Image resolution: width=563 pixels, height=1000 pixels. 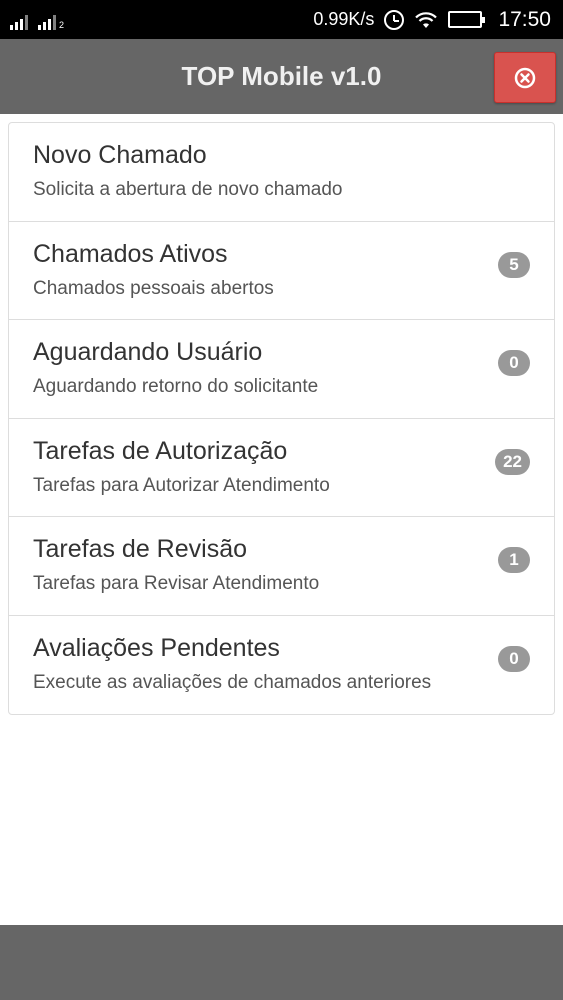 What do you see at coordinates (281, 19) in the screenshot?
I see `status-bar: 2 0.99K/s 17:50` at bounding box center [281, 19].